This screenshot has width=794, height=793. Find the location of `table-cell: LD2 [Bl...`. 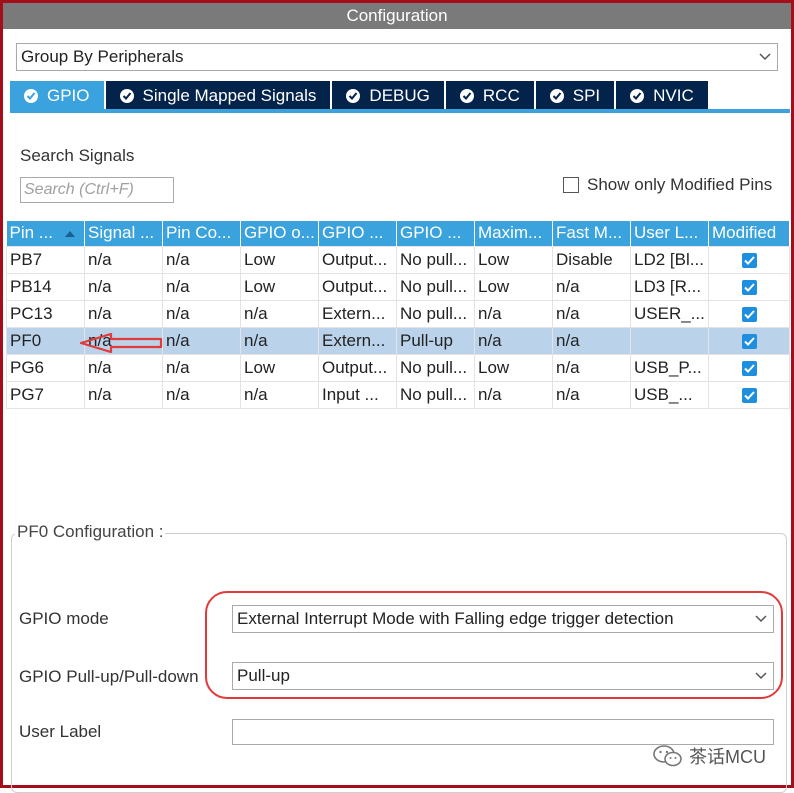

table-cell: LD2 [Bl... is located at coordinates (669, 259).